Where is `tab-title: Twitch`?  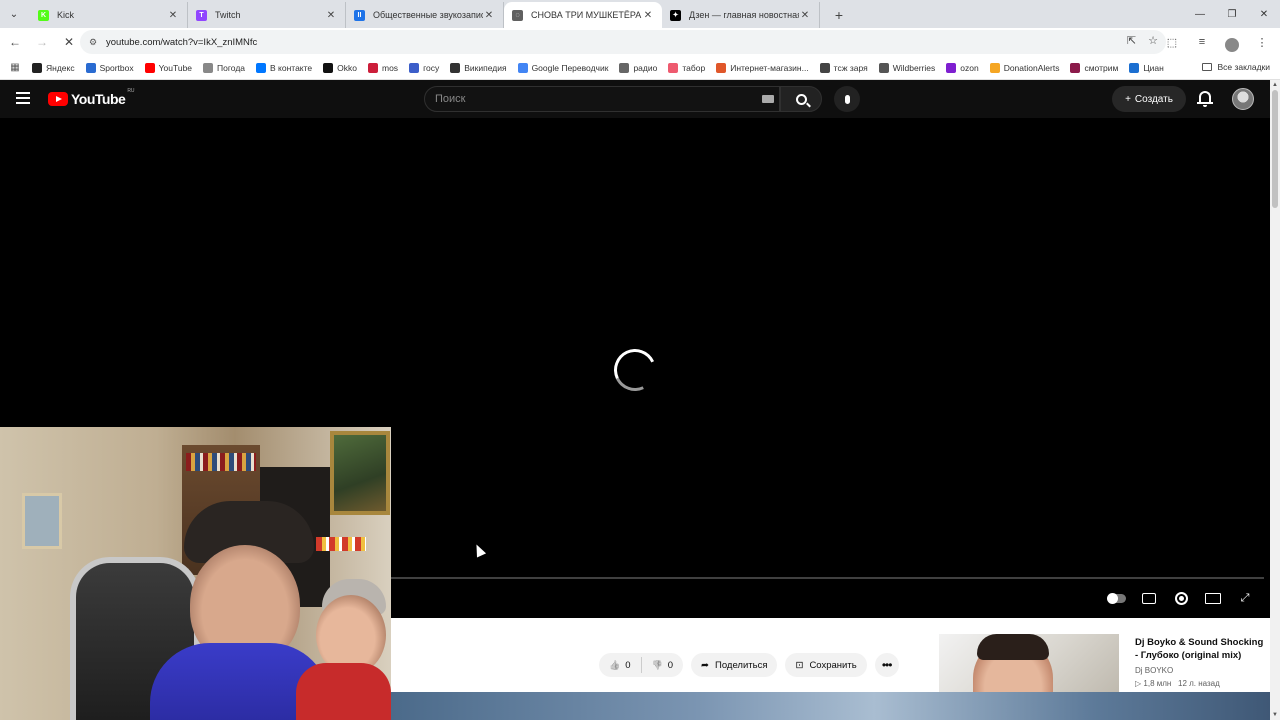
tab-title: Twitch is located at coordinates (228, 15).